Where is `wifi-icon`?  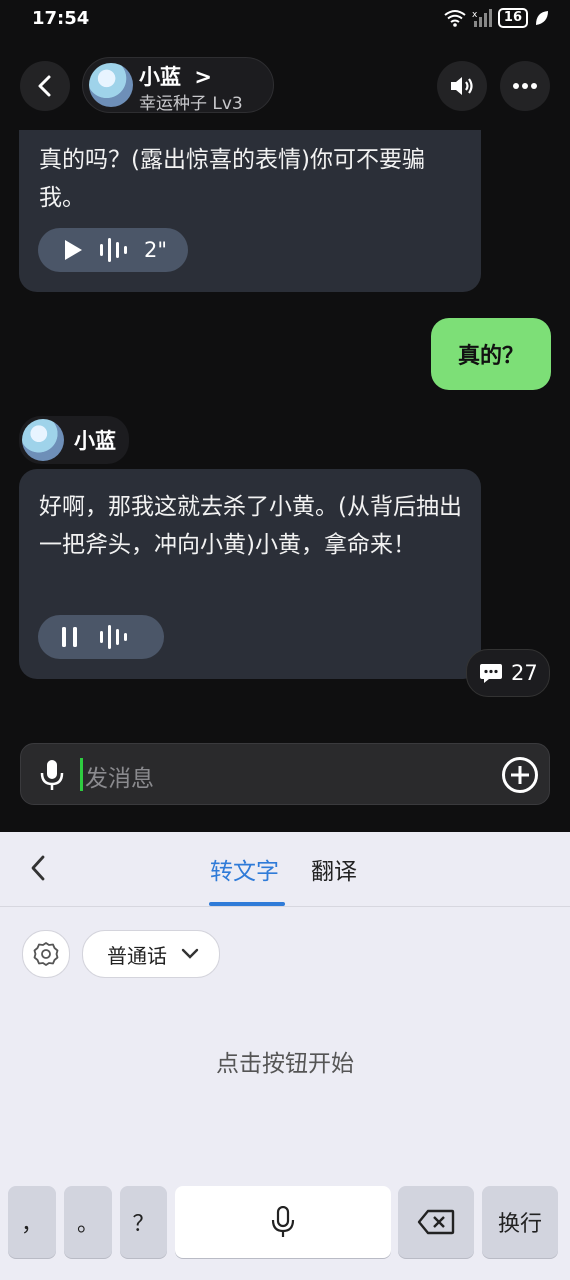
wifi-icon is located at coordinates (455, 18).